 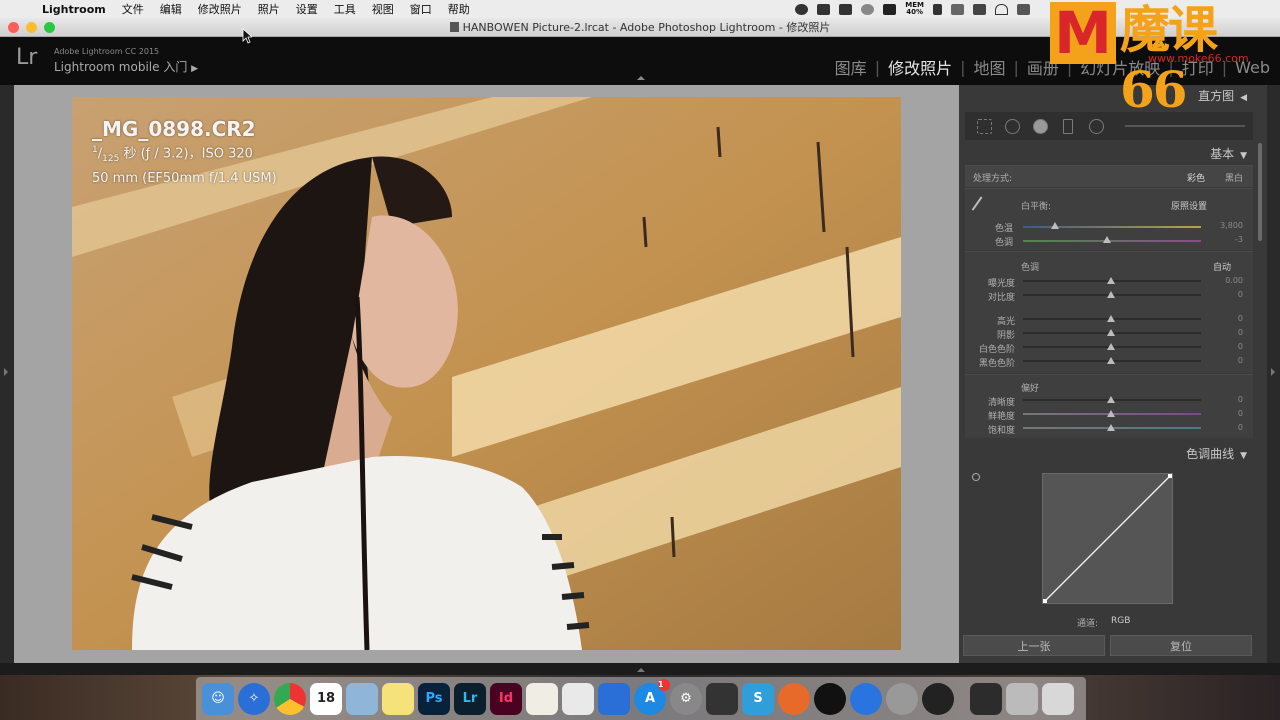 I want to click on tray-app2-icon, so click(x=824, y=9).